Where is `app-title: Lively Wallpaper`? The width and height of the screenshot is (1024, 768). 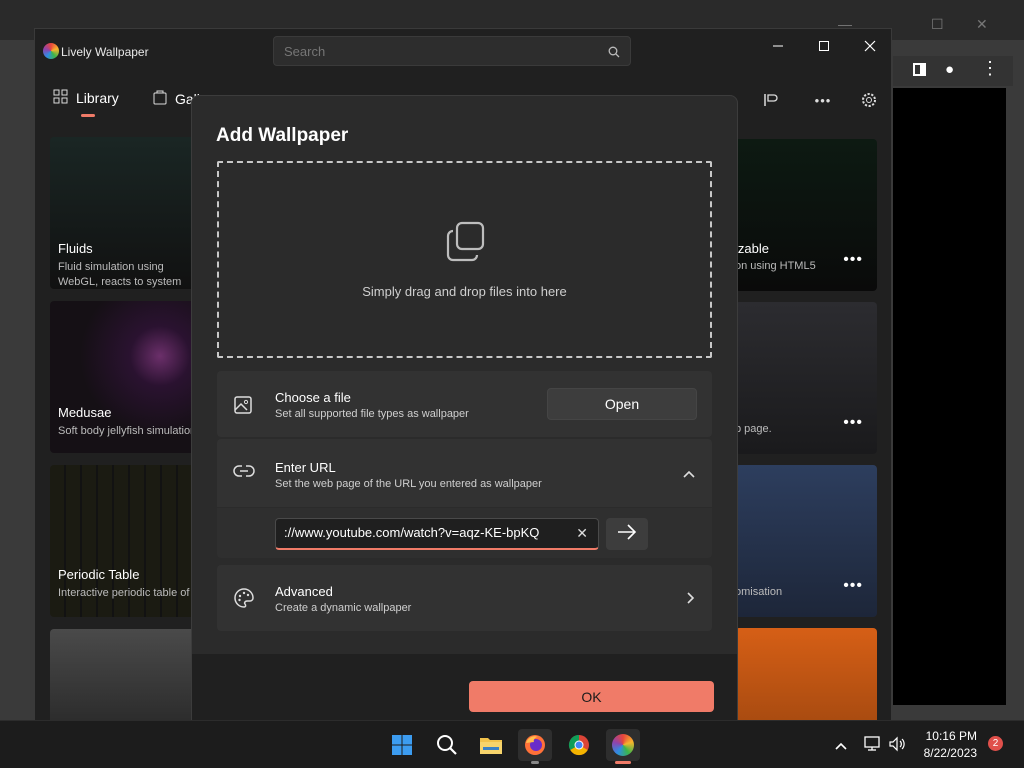 app-title: Lively Wallpaper is located at coordinates (105, 52).